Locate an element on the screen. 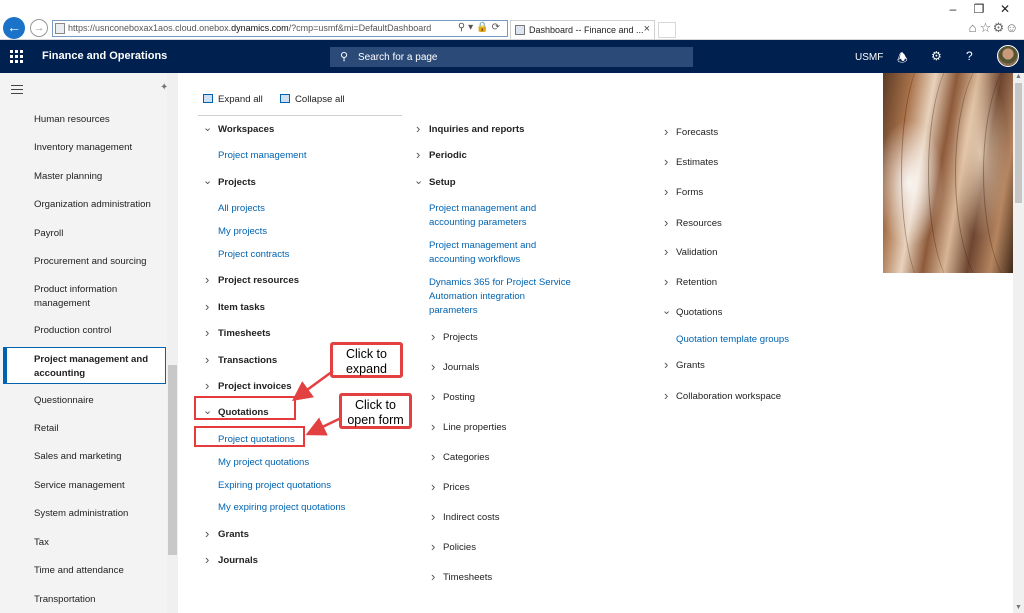 Image resolution: width=1024 pixels, height=613 pixels. collapse-all-button: Collapse all is located at coordinates (312, 99).